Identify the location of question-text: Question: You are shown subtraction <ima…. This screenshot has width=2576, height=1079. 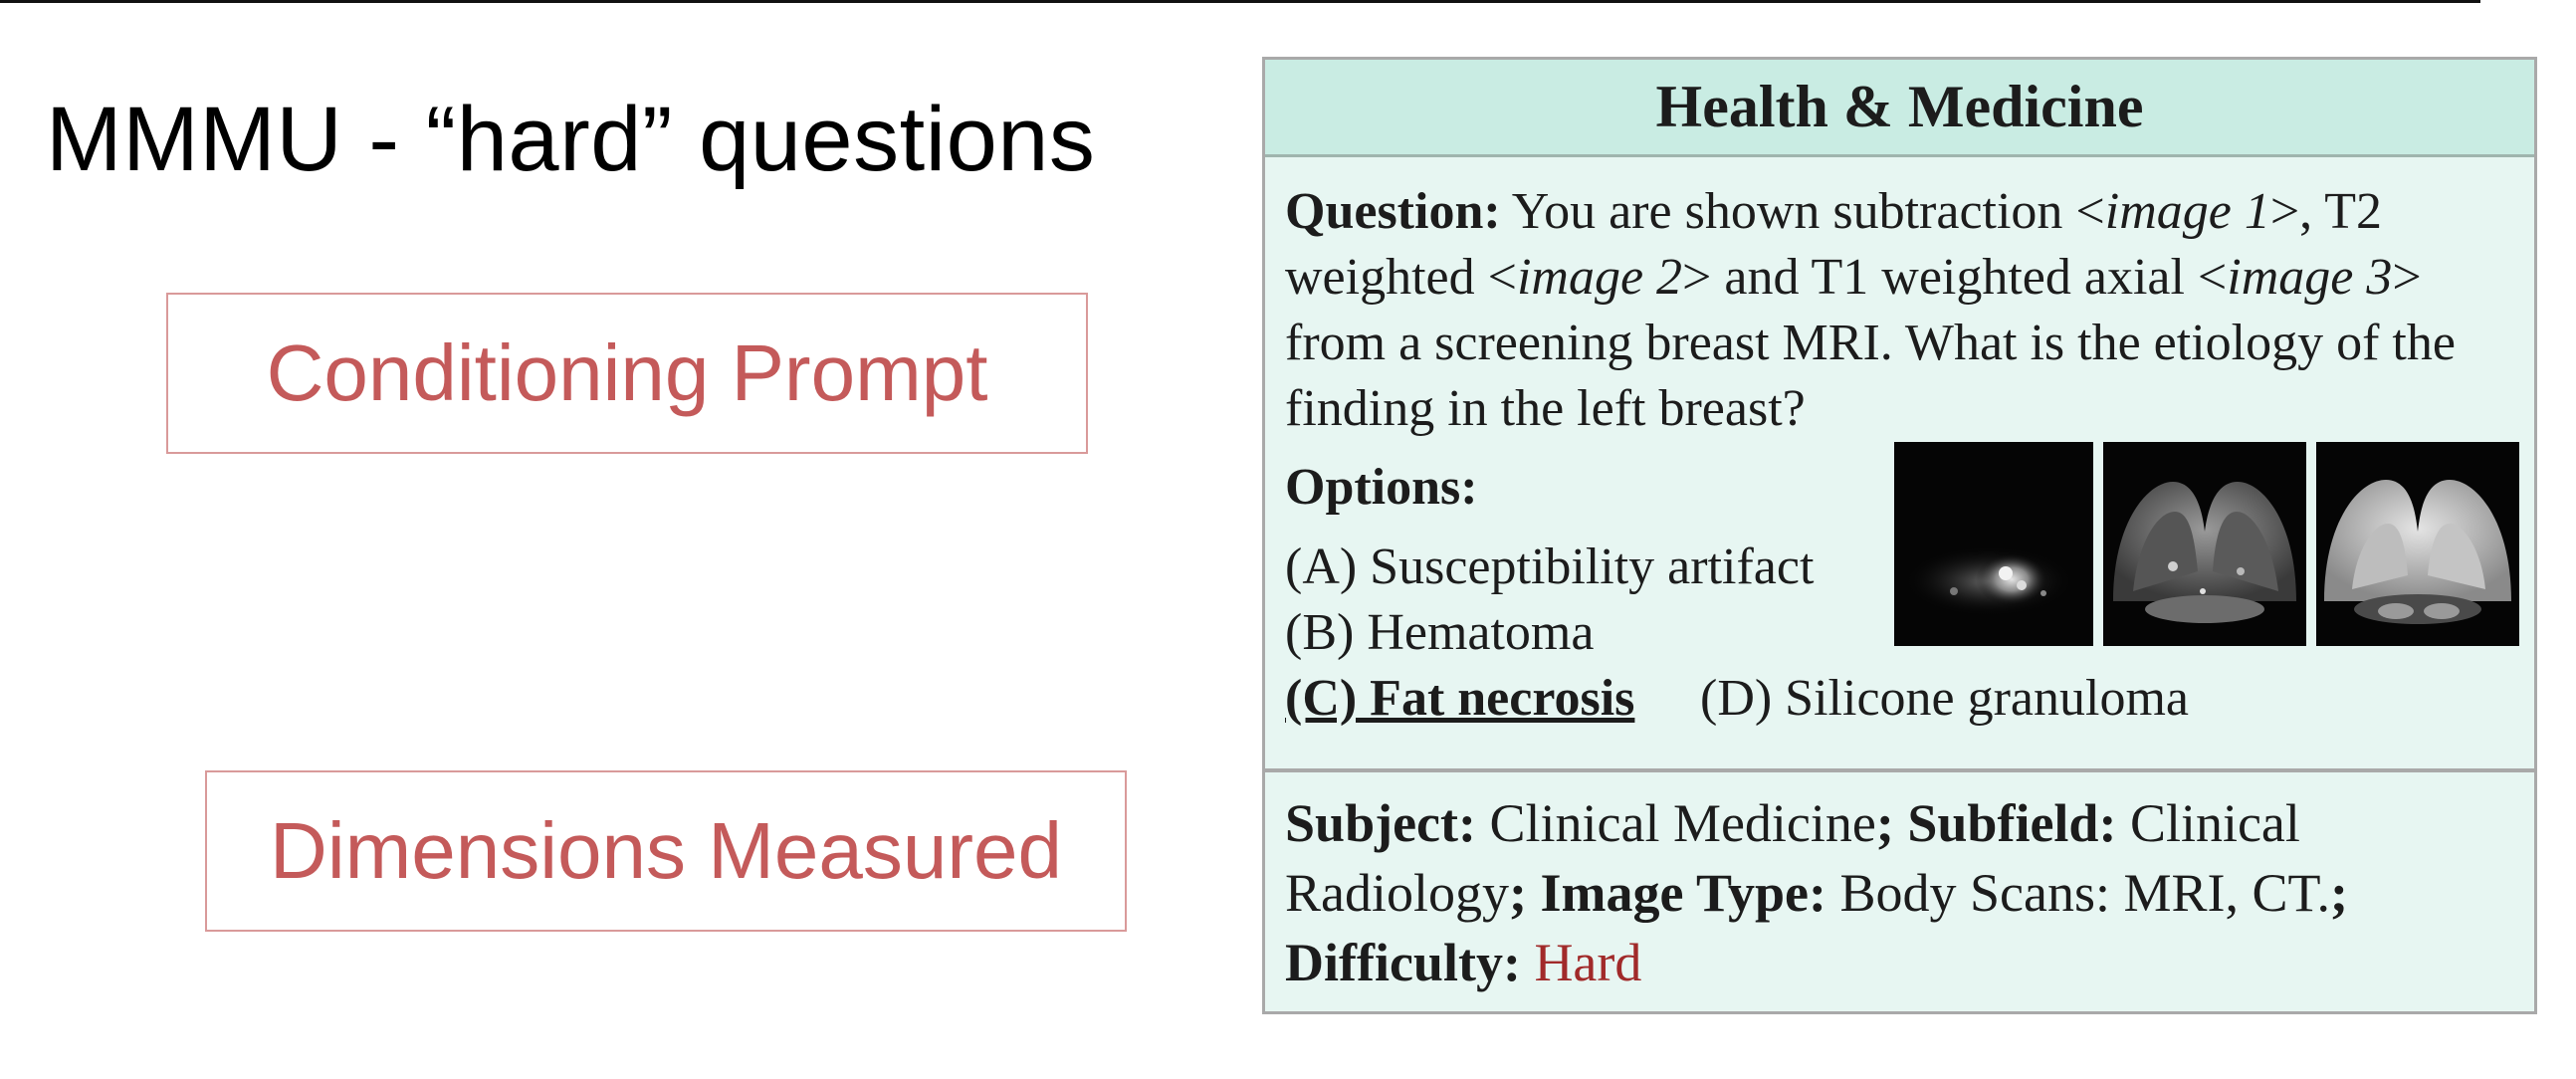
(1899, 310).